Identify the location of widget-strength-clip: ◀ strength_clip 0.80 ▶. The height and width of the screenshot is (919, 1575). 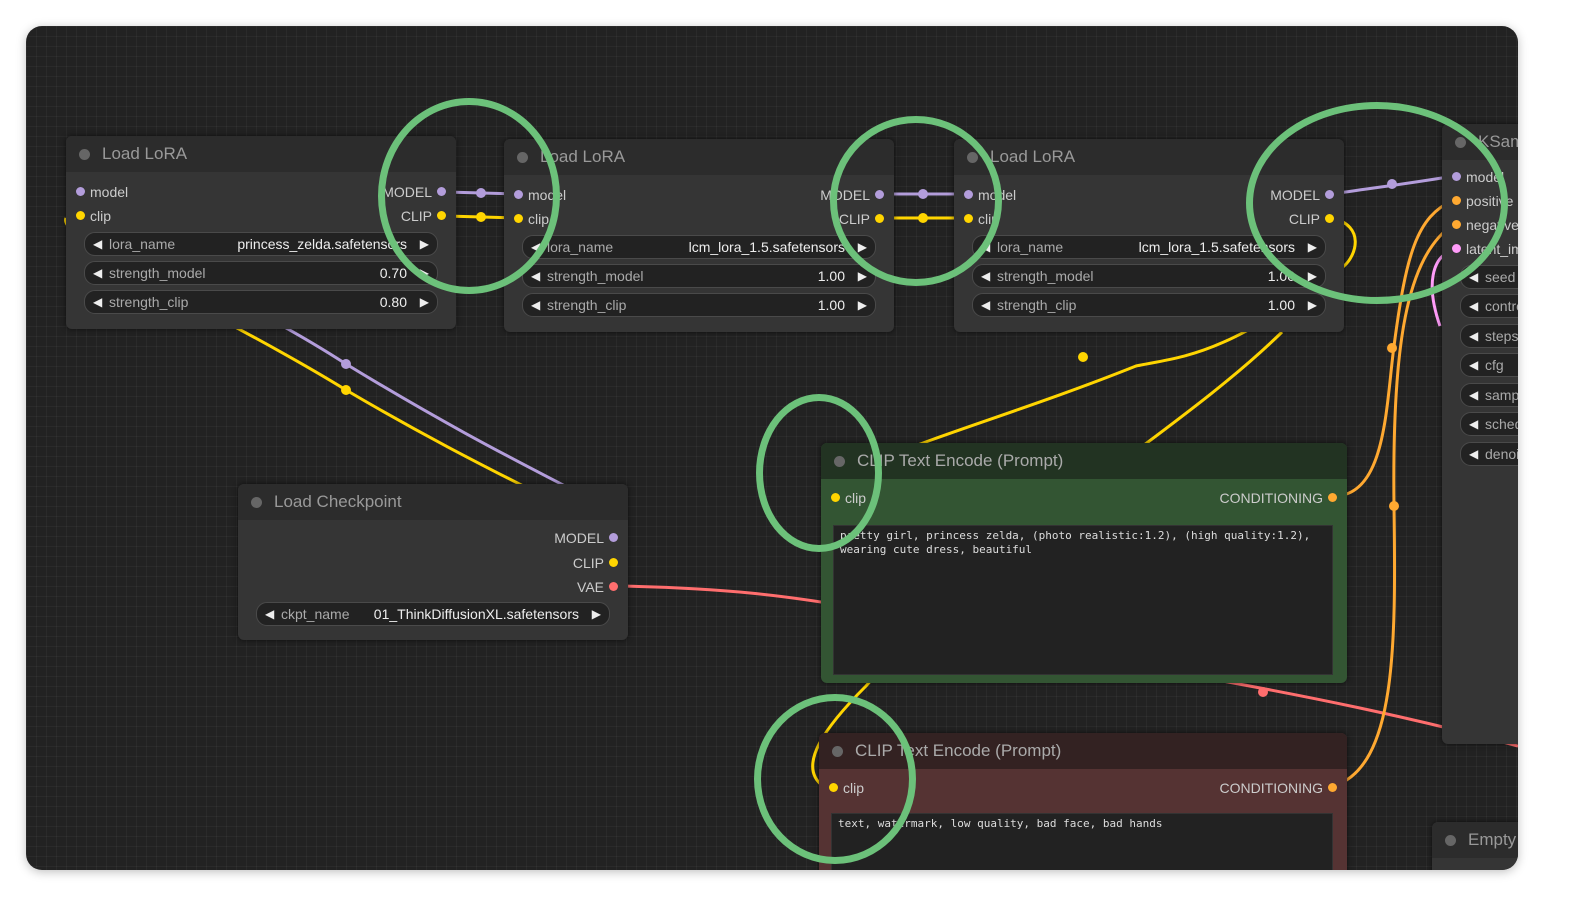
(261, 302).